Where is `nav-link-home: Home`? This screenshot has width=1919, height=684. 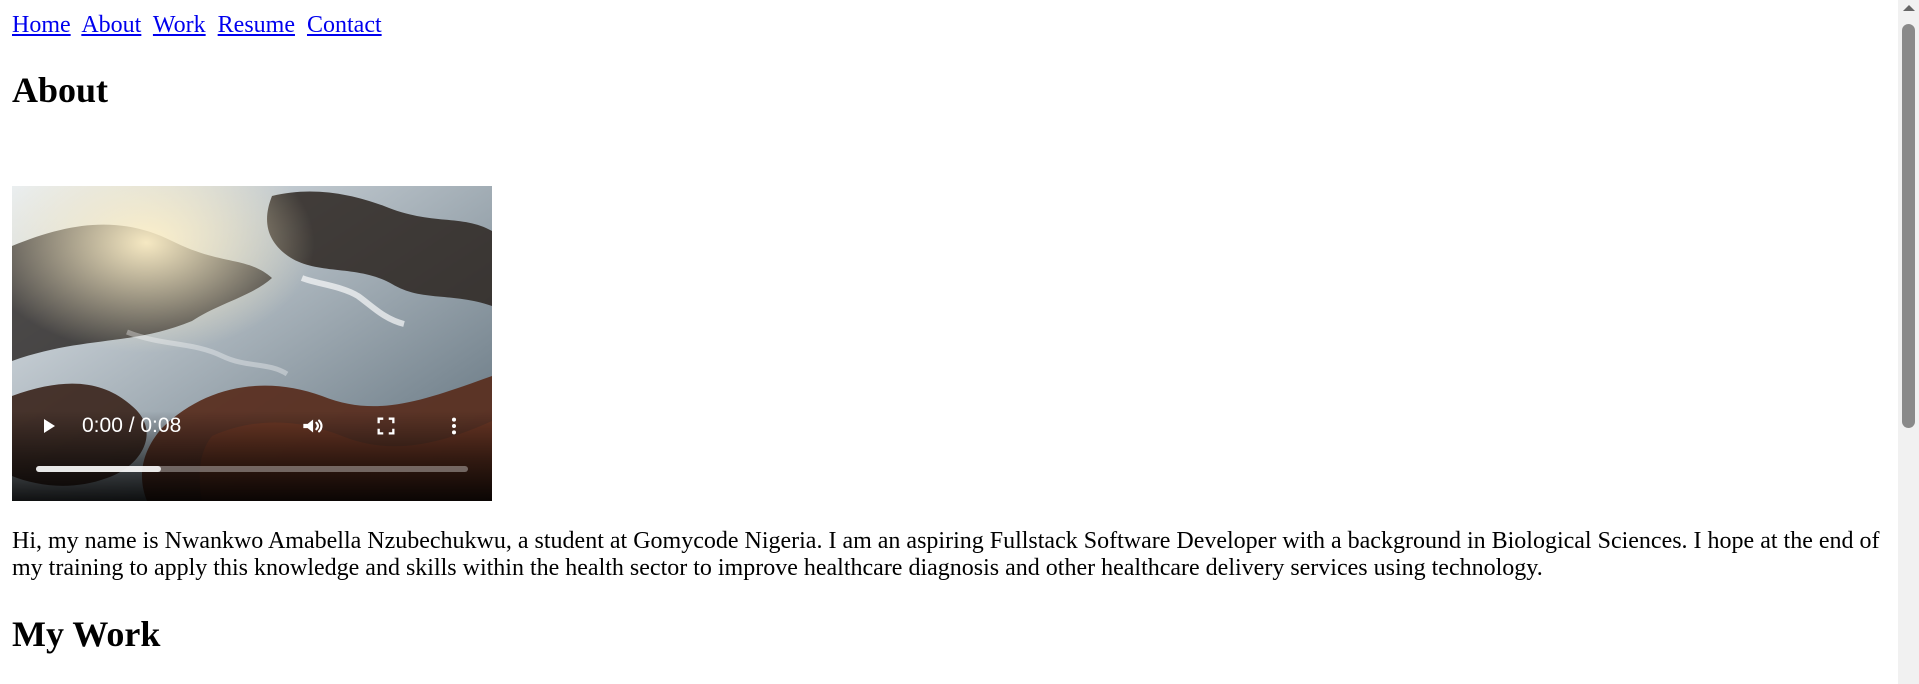 nav-link-home: Home is located at coordinates (41, 25).